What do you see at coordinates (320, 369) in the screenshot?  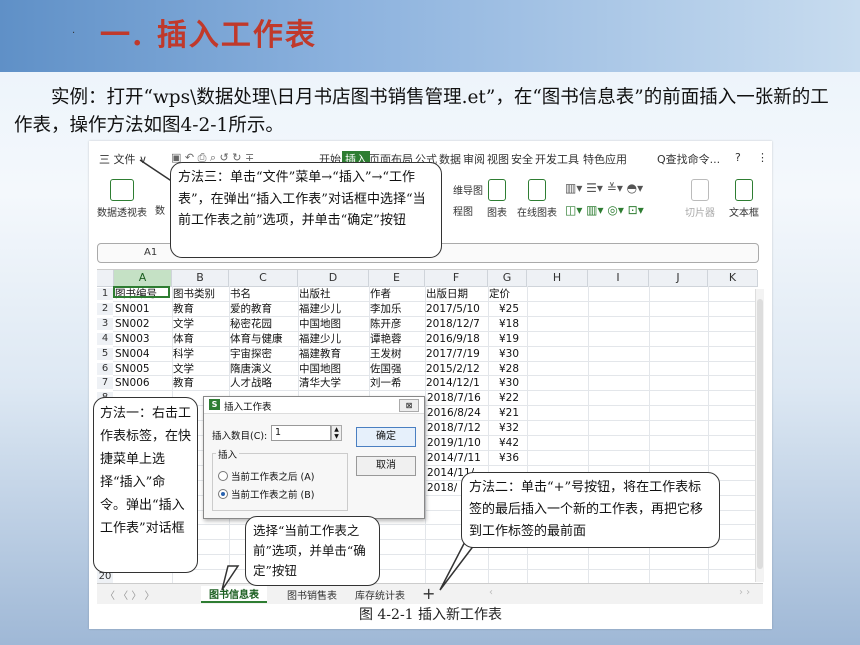 I see `table-cell: 中国地图` at bounding box center [320, 369].